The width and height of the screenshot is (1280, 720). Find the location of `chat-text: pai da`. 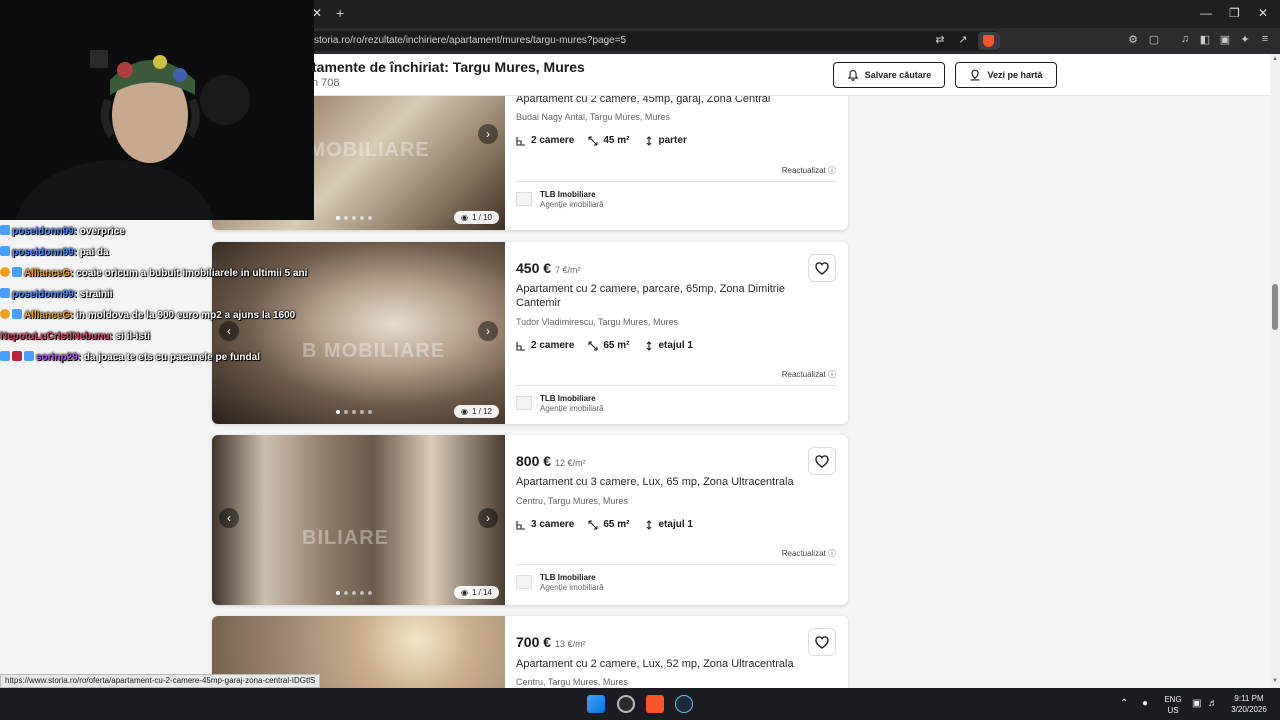

chat-text: pai da is located at coordinates (94, 252).